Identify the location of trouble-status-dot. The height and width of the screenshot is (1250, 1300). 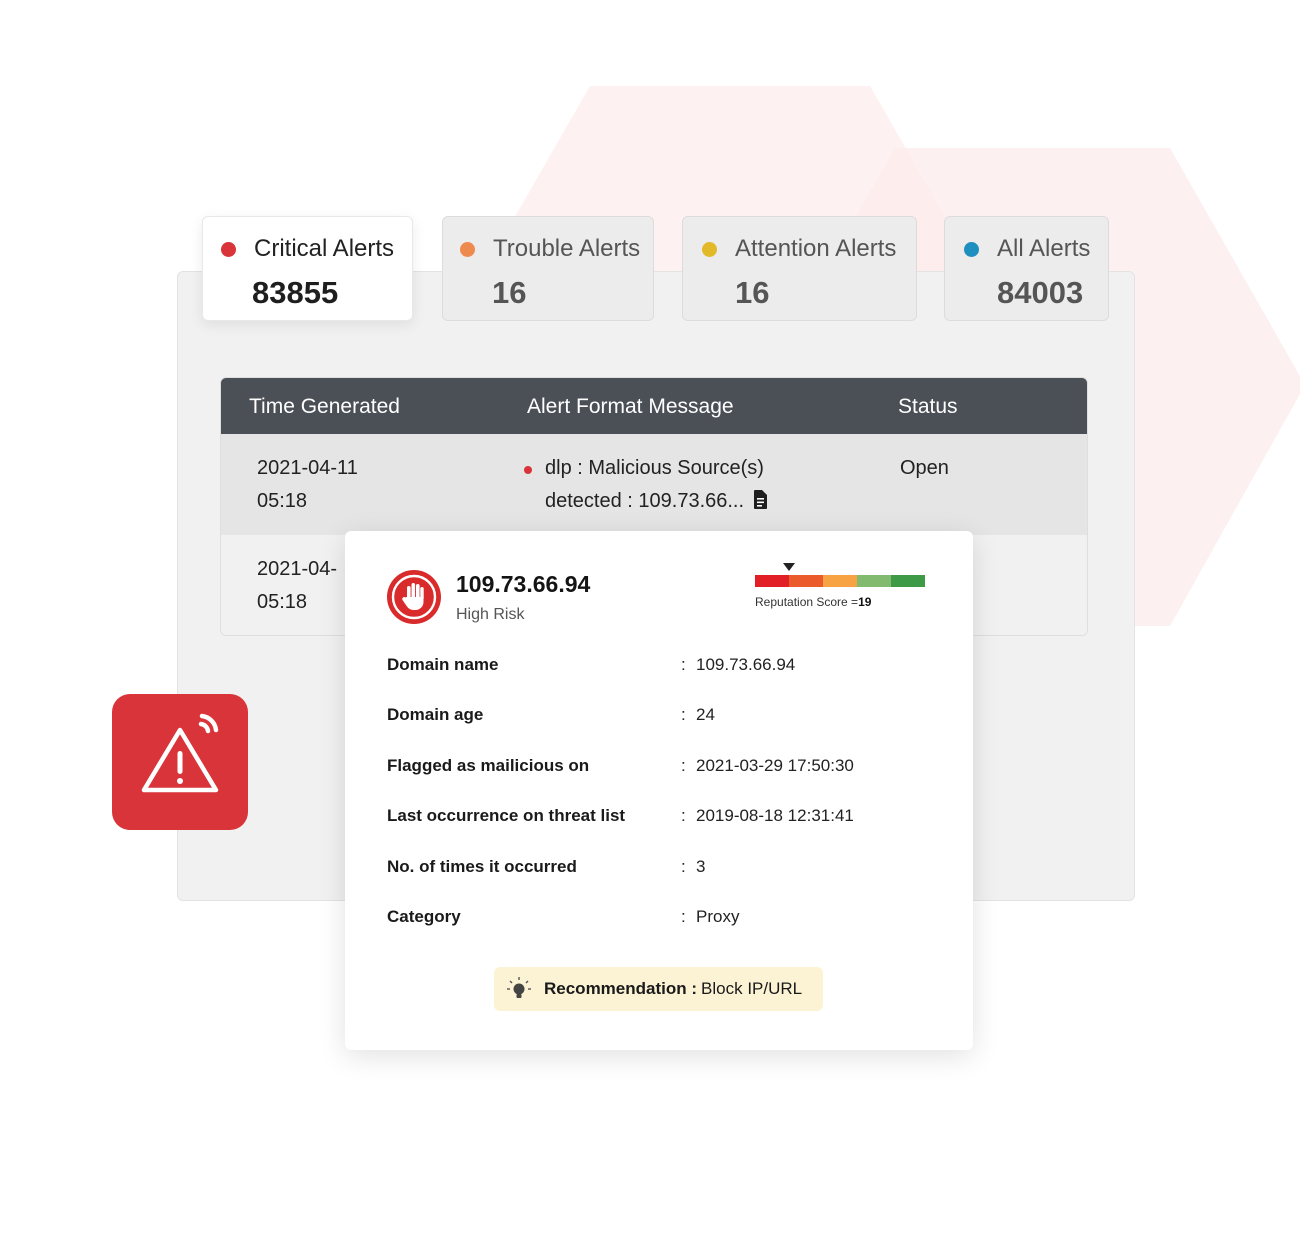
(467, 249).